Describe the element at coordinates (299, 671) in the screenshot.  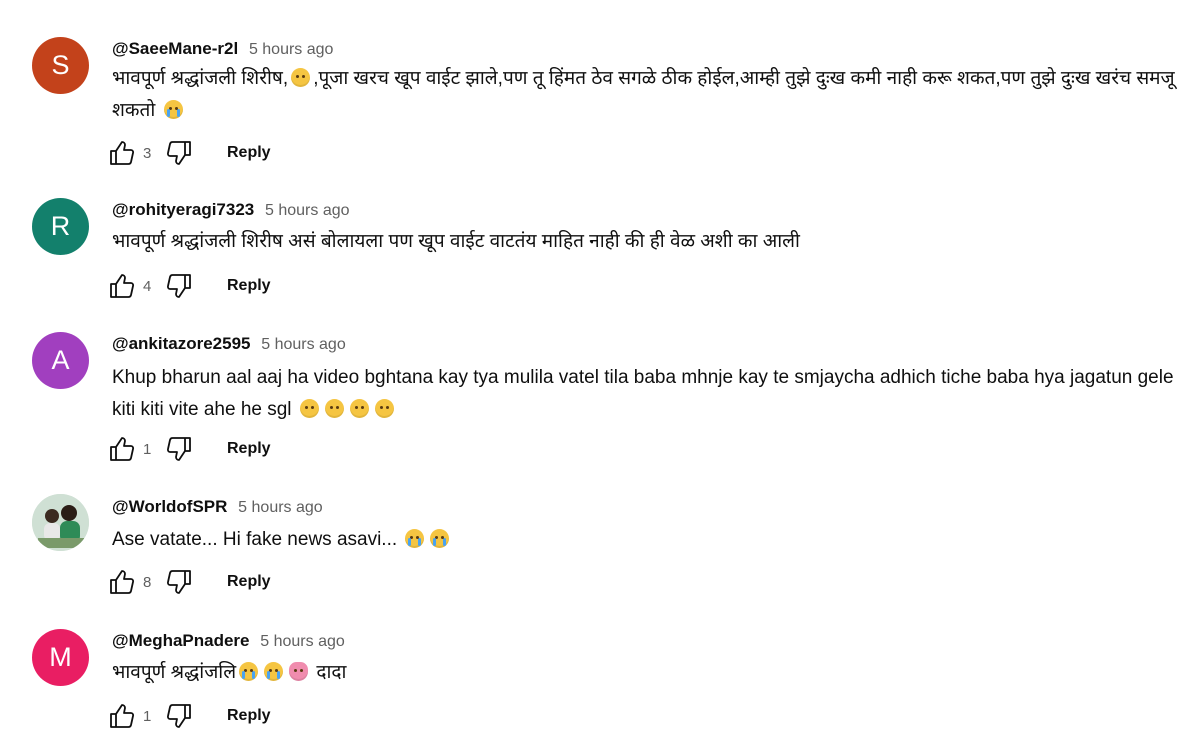
I see `bouquet-emoji` at that location.